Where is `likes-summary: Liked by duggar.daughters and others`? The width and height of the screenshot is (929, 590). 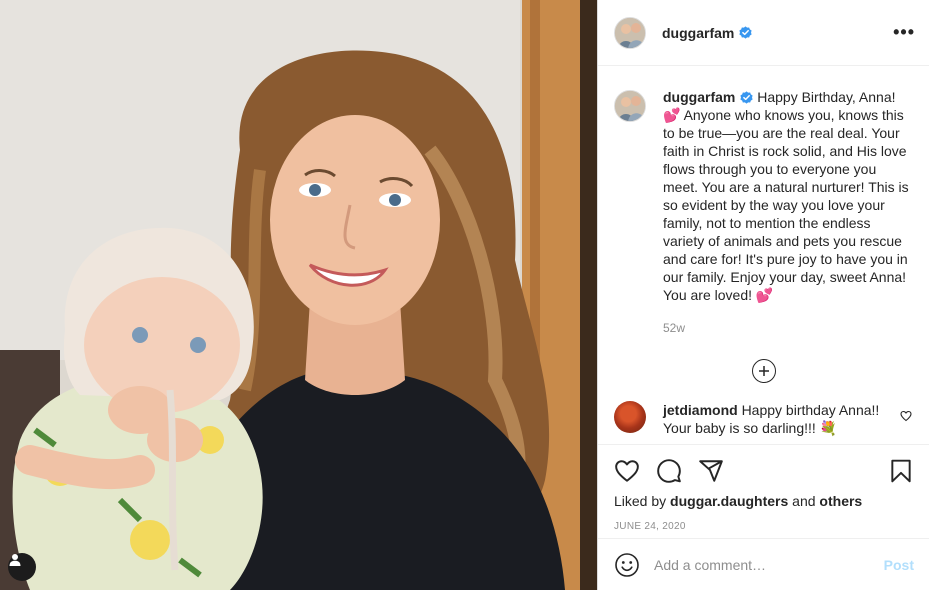 likes-summary: Liked by duggar.daughters and others is located at coordinates (764, 501).